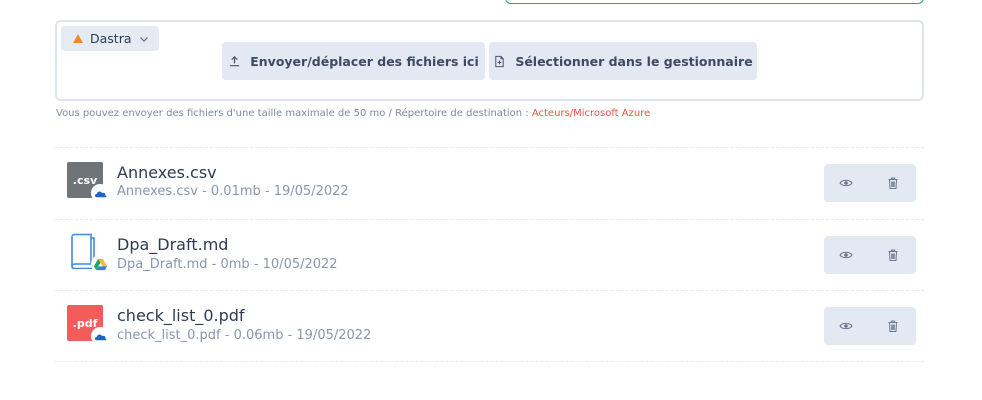 The width and height of the screenshot is (982, 400). I want to click on book-file-icon, so click(88, 253).